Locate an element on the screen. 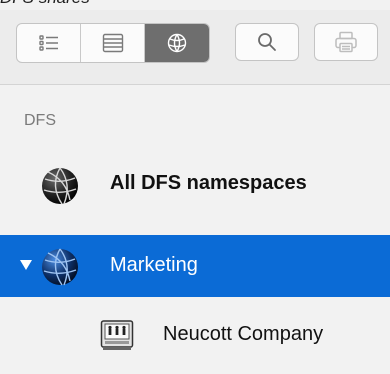 The image size is (390, 374). sidebar-item-label: All DFS namespaces is located at coordinates (208, 183).